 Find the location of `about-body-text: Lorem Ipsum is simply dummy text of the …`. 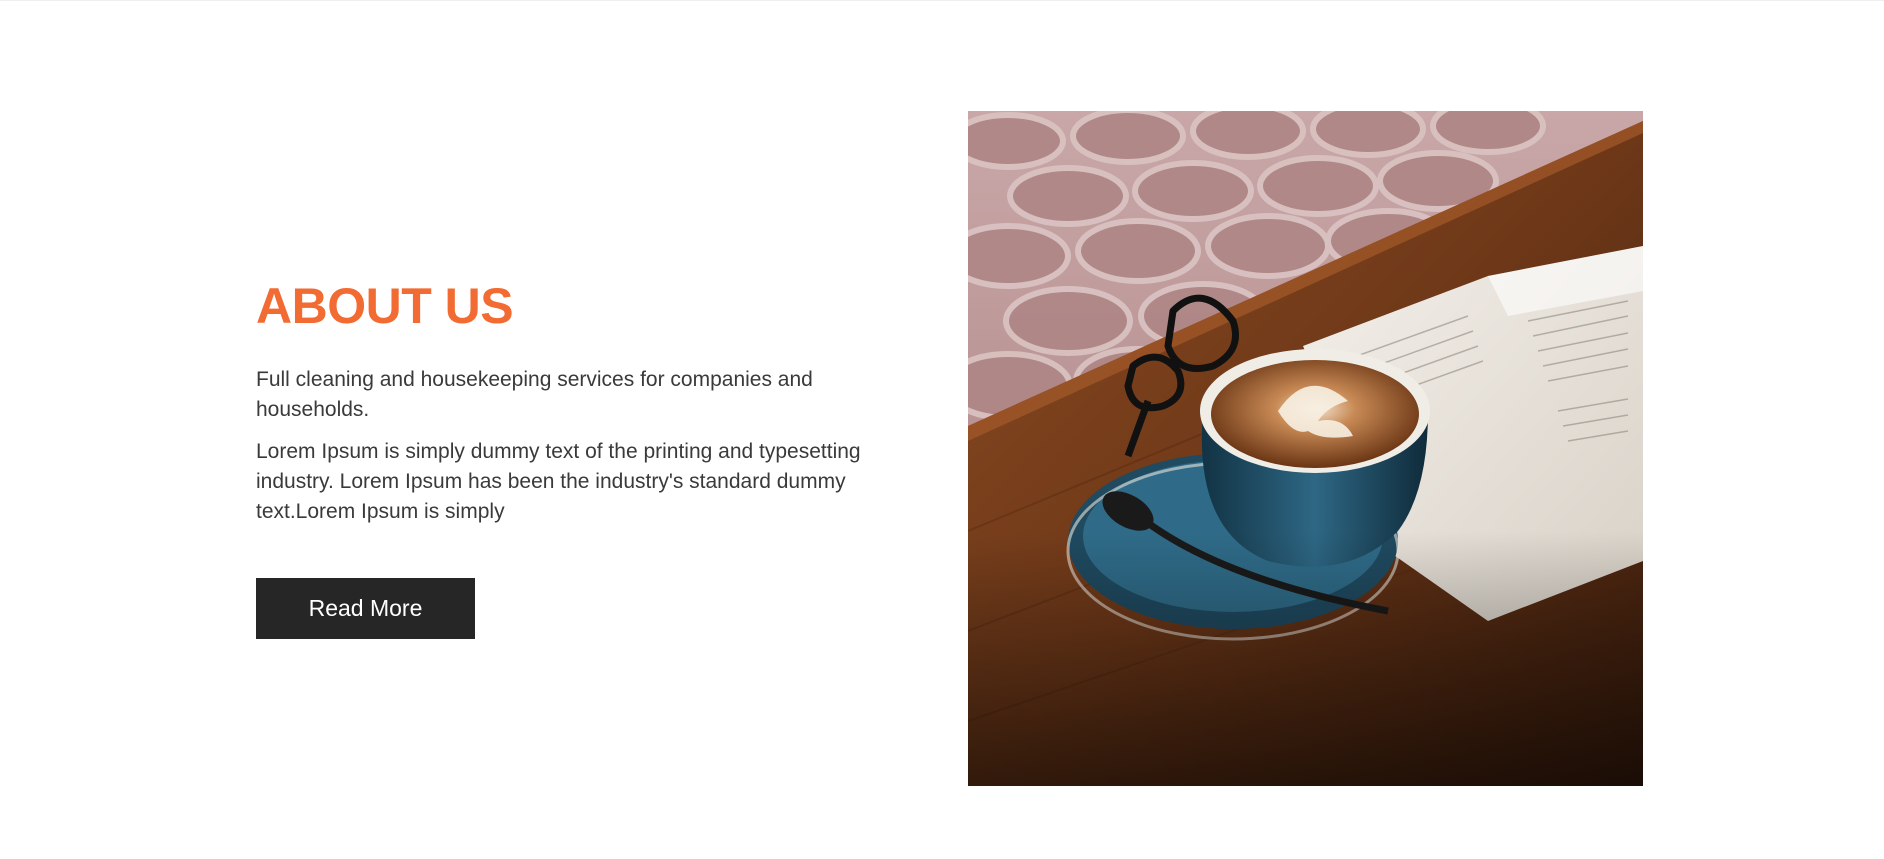

about-body-text: Lorem Ipsum is simply dummy text of the … is located at coordinates (558, 481).